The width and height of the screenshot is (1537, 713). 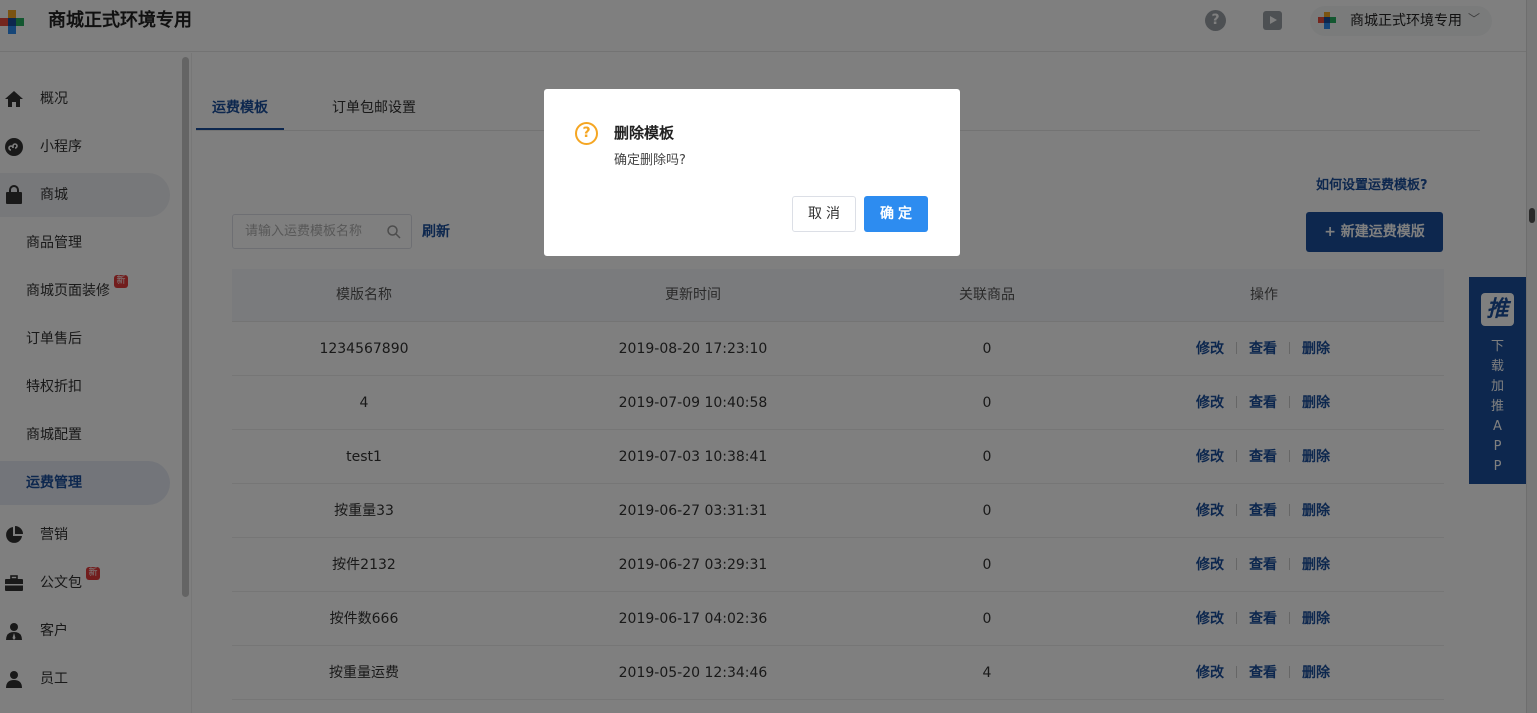 What do you see at coordinates (752, 172) in the screenshot?
I see `delete-confirm-dialog: ? 删除模板 确定删除吗? 取消 确定` at bounding box center [752, 172].